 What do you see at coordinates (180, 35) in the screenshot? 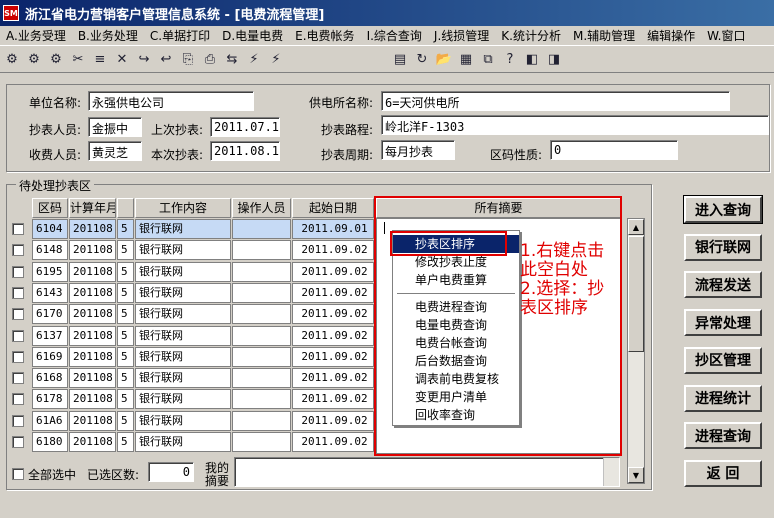
I see `menu-item-2: C.单据打印` at bounding box center [180, 35].